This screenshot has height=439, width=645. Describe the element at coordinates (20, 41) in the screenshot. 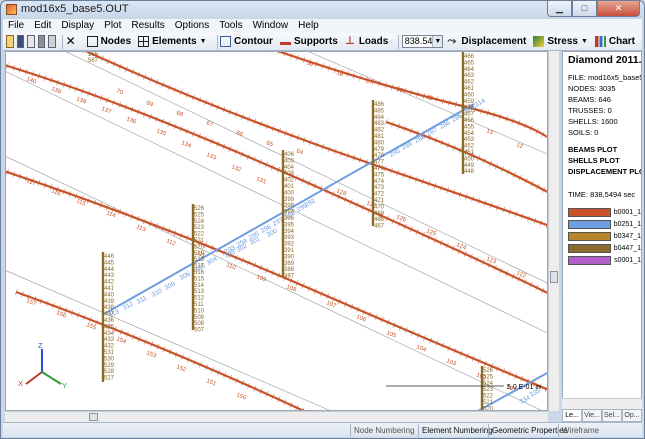

I see `save-icon` at that location.